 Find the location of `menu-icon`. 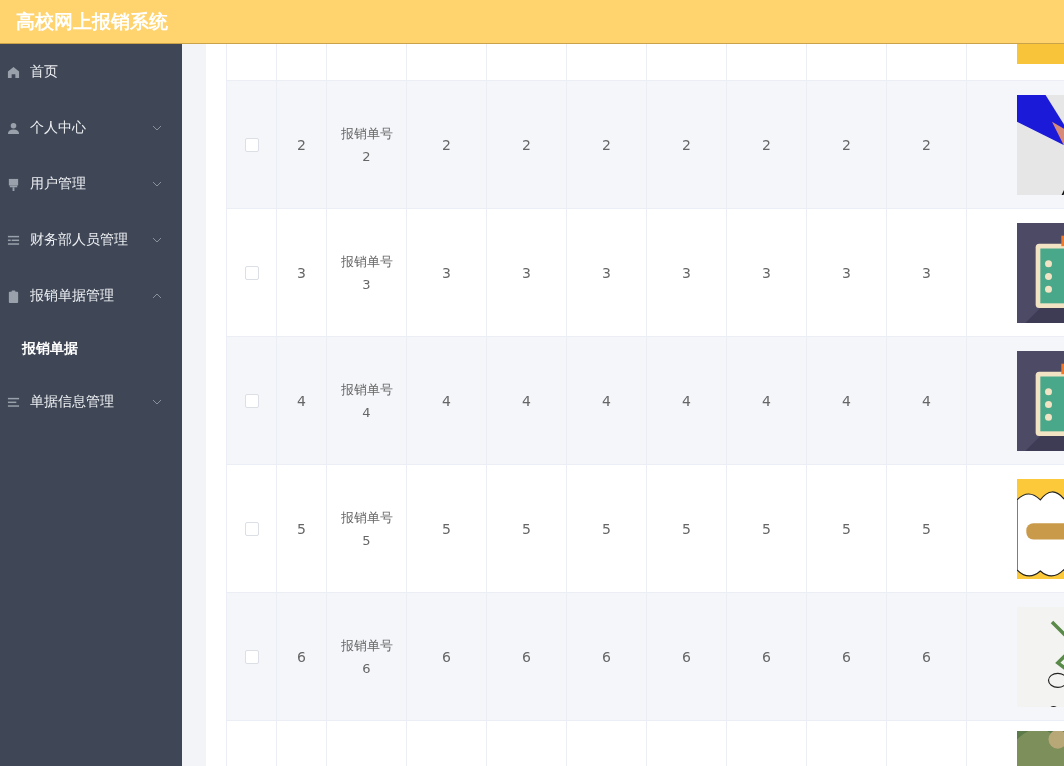

menu-icon is located at coordinates (13, 402).